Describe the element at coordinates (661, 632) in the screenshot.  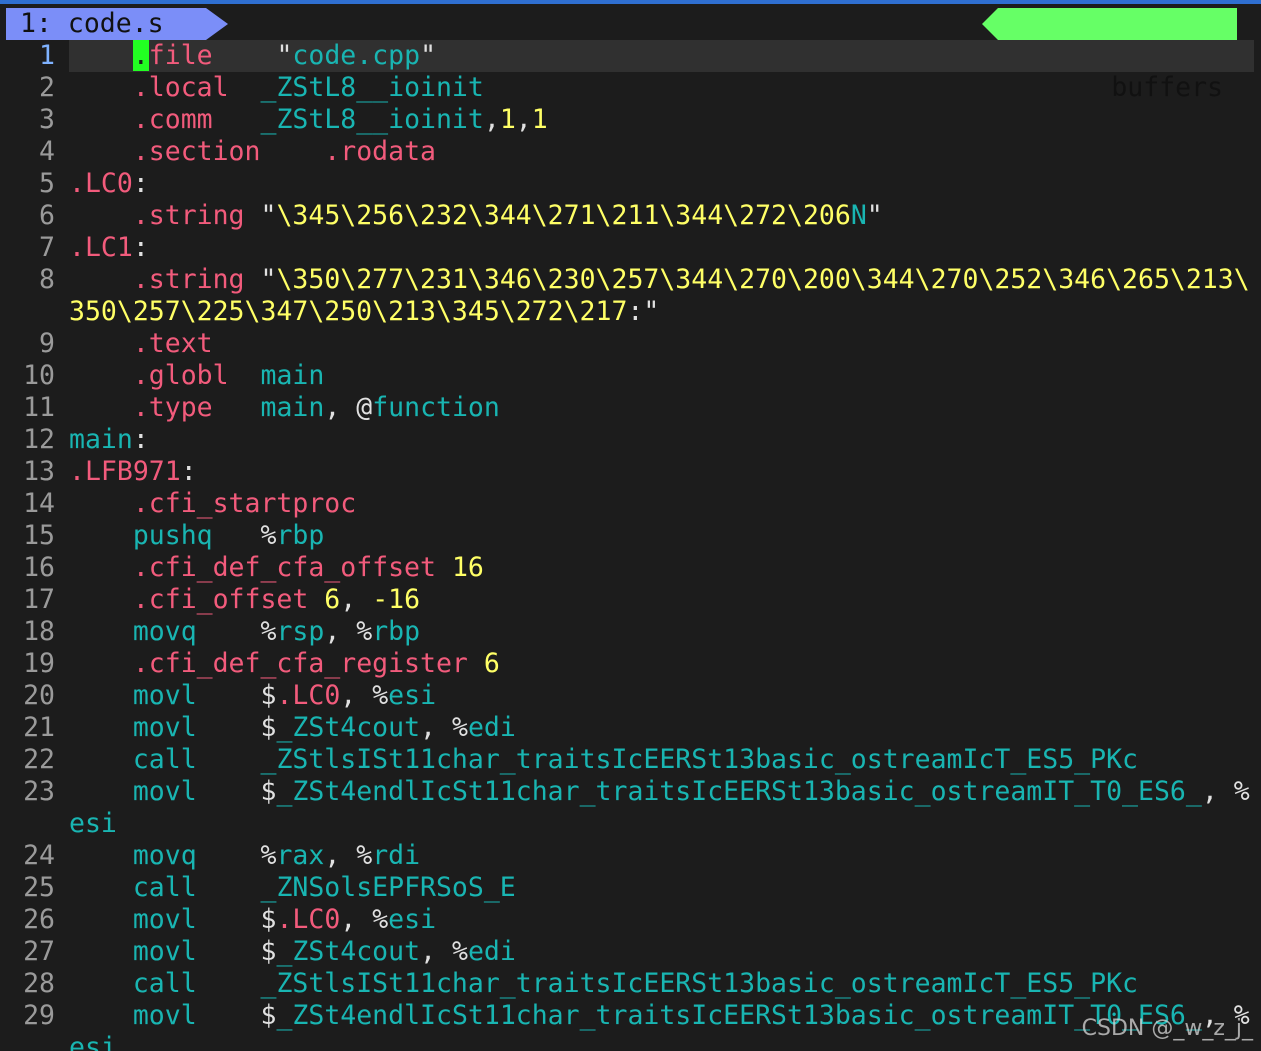
I see `line-text: movq %rsp, %rbp` at that location.